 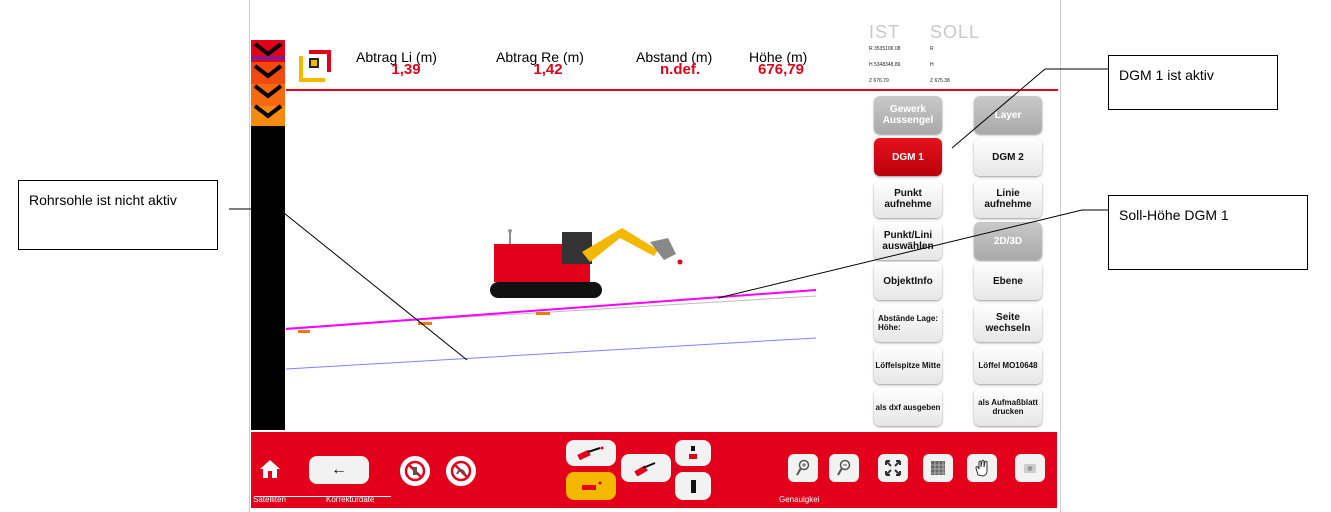 What do you see at coordinates (1208, 232) in the screenshot?
I see `callout-soll-hoehe: Soll-Höhe DGM 1` at bounding box center [1208, 232].